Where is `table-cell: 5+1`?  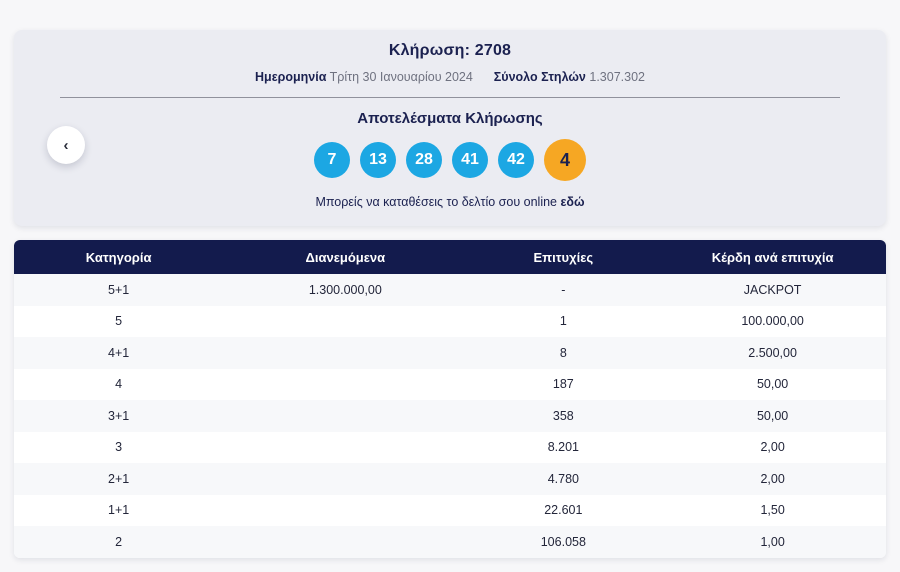
table-cell: 5+1 is located at coordinates (119, 289).